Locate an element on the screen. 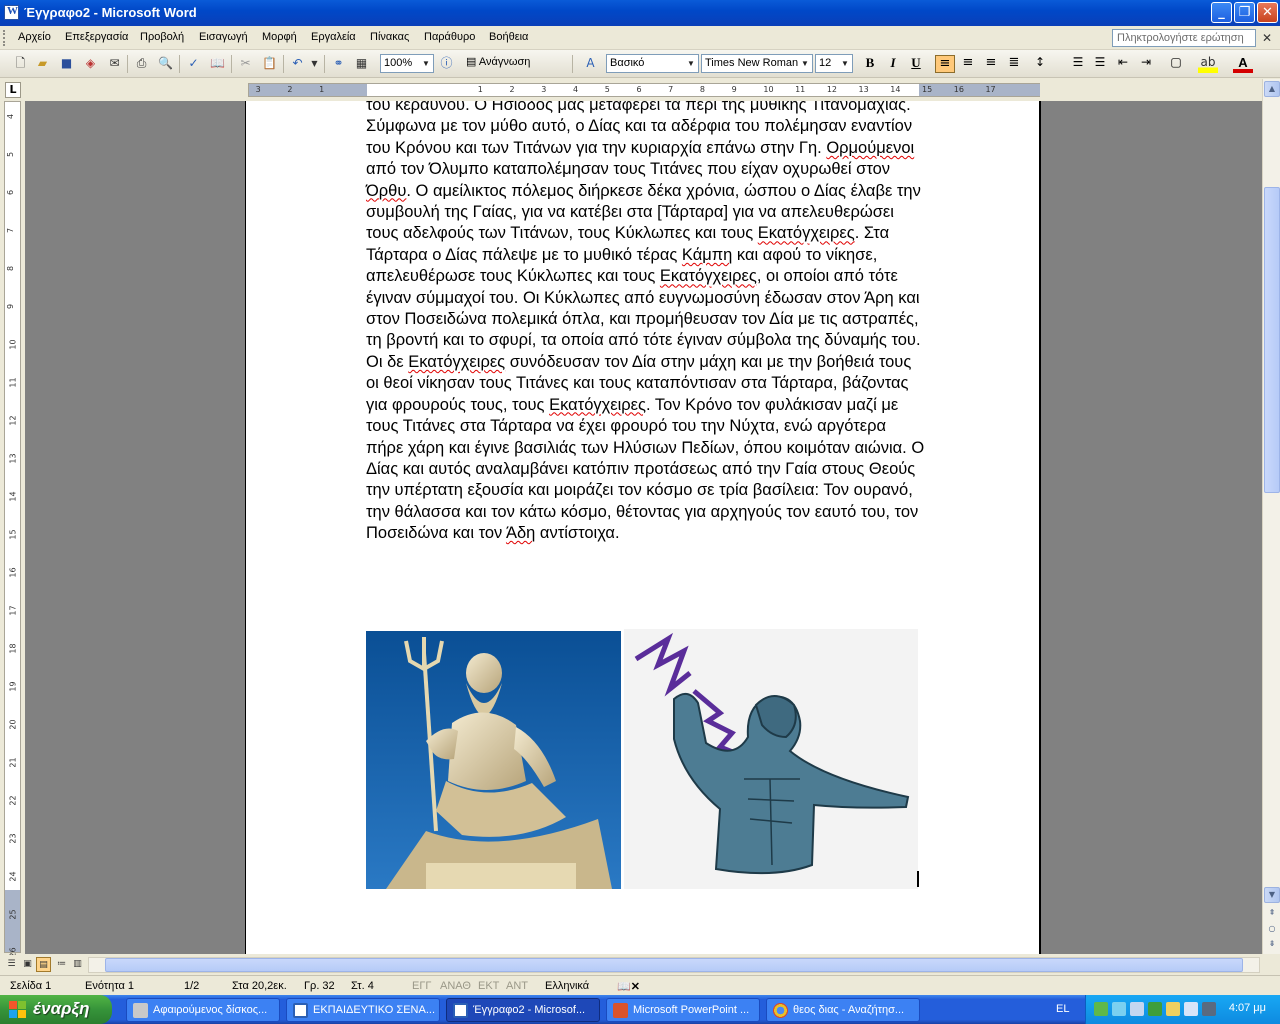 The image size is (1280, 1024). save-icon: ■ is located at coordinates (66, 63).